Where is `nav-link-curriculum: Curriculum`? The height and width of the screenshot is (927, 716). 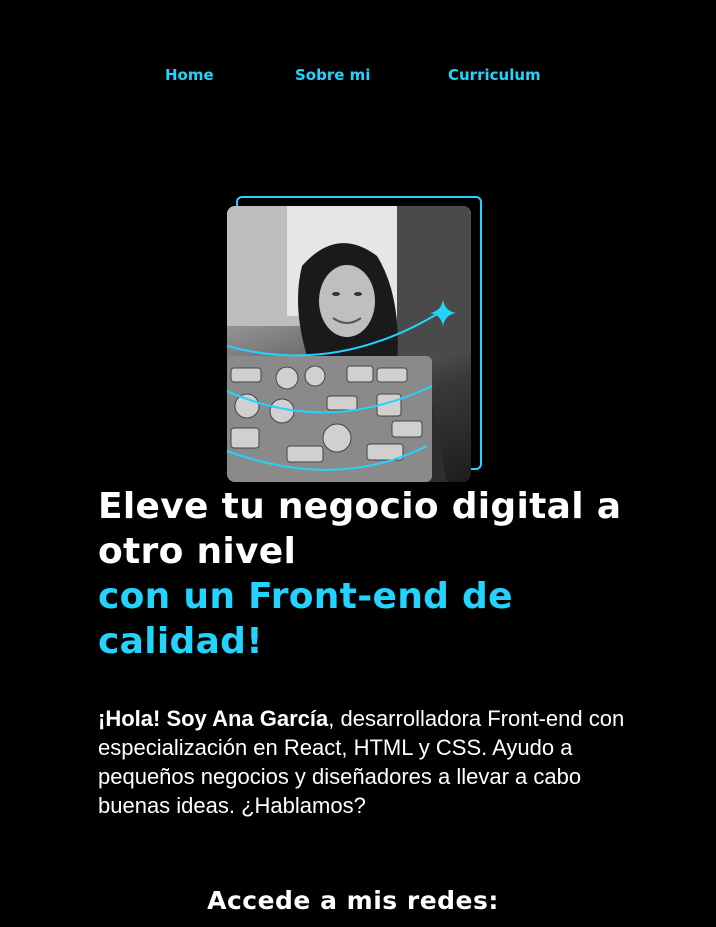
nav-link-curriculum: Curriculum is located at coordinates (494, 75).